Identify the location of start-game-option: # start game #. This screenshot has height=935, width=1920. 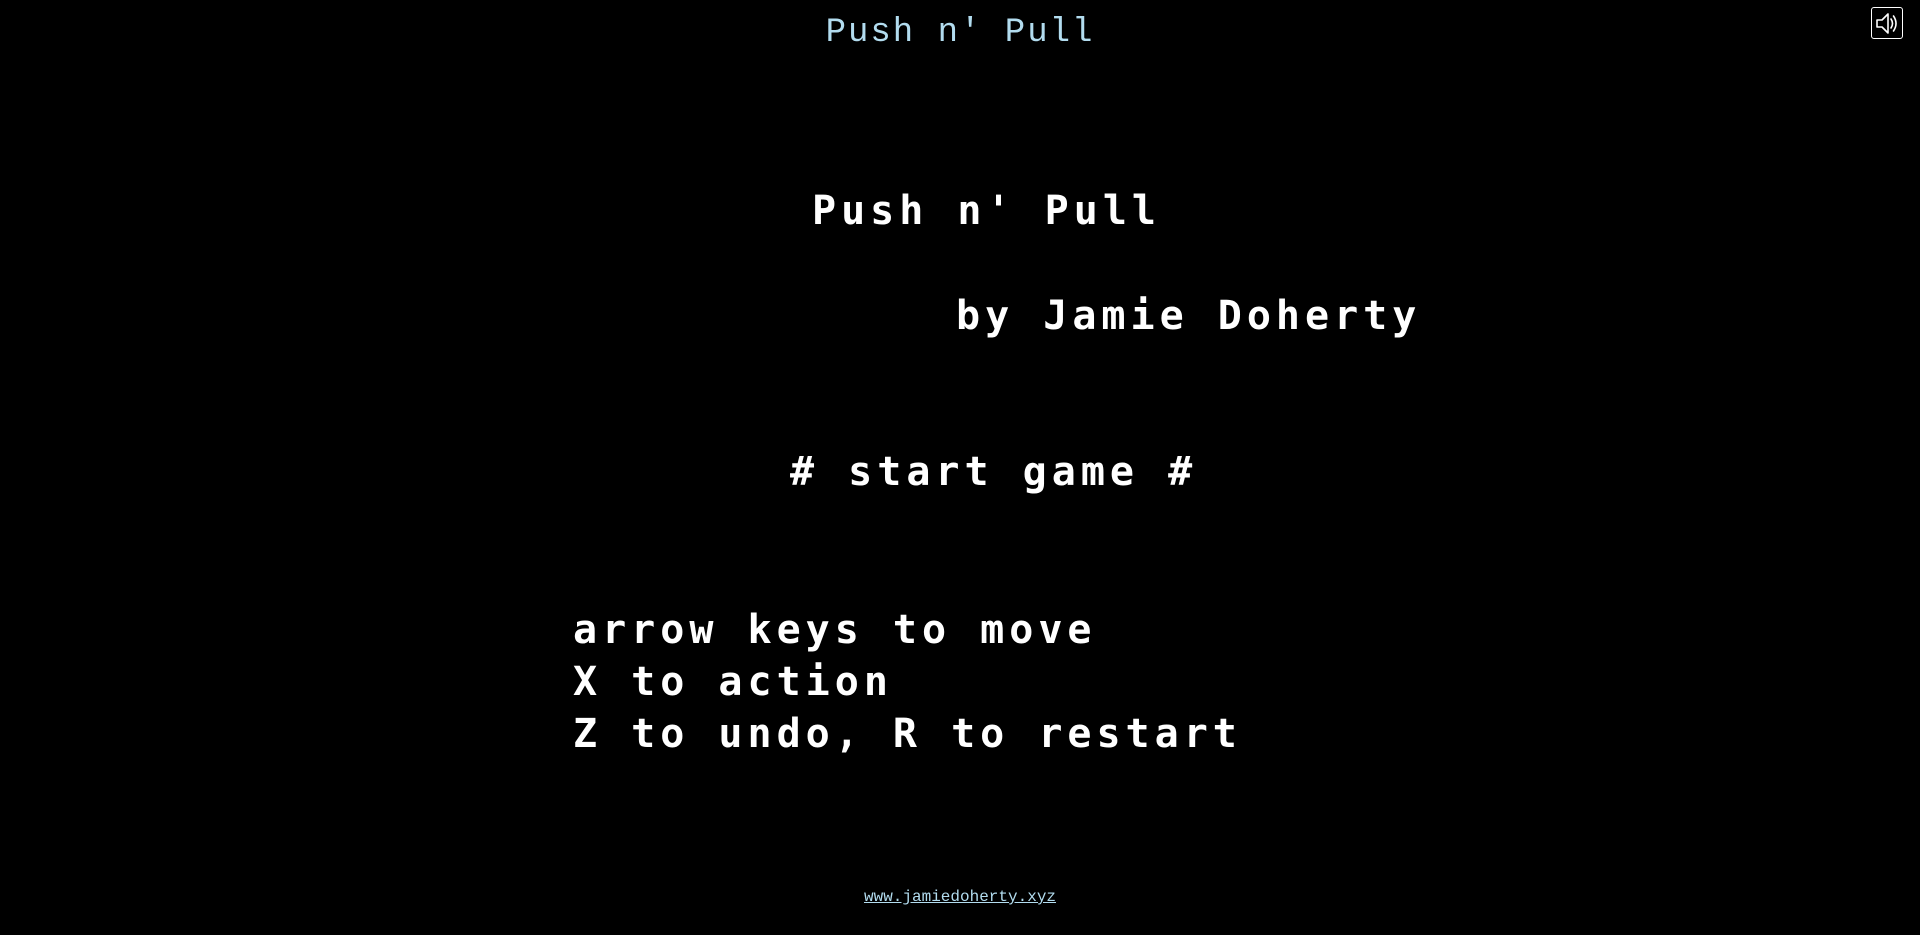
(993, 472).